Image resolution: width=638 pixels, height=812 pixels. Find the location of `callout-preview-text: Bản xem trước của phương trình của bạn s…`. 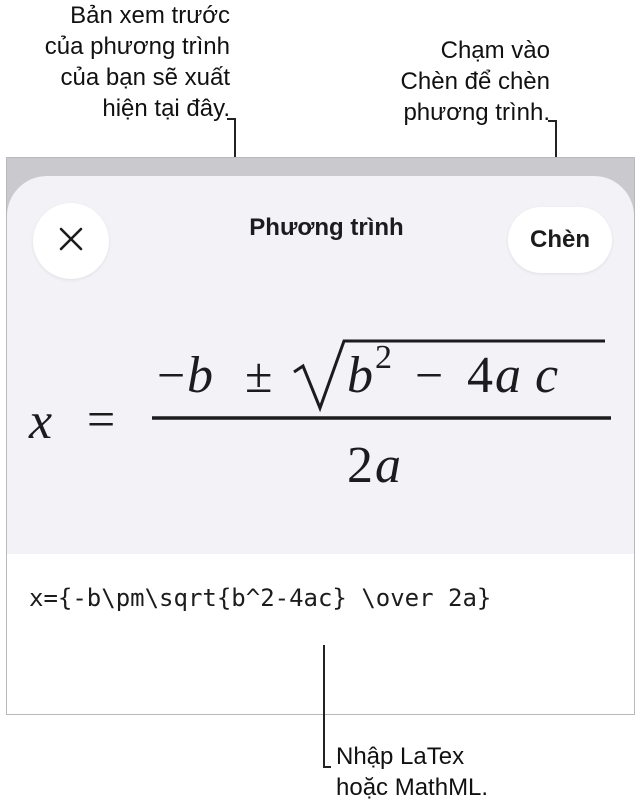

callout-preview-text: Bản xem trước của phương trình của bạn s… is located at coordinates (115, 62).